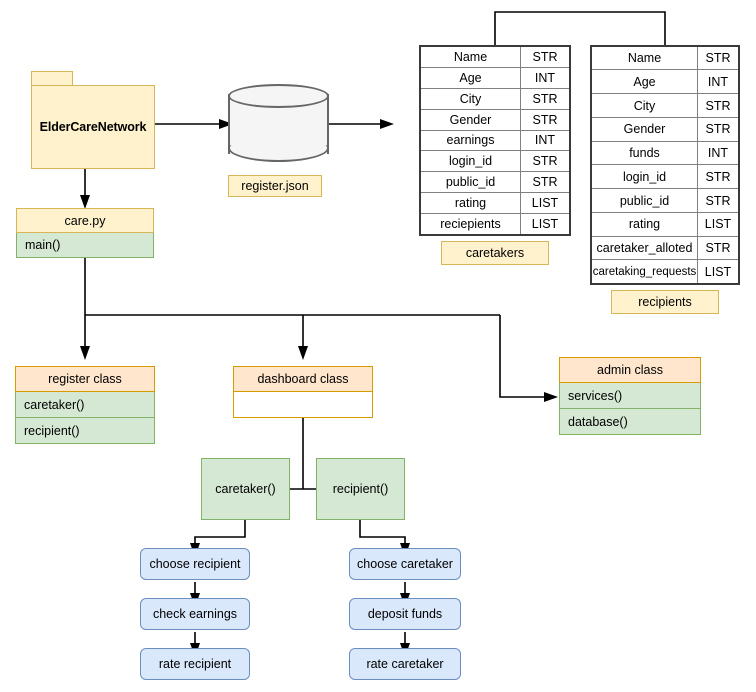 The height and width of the screenshot is (692, 756). I want to click on datastore-cylinder, so click(278, 124).